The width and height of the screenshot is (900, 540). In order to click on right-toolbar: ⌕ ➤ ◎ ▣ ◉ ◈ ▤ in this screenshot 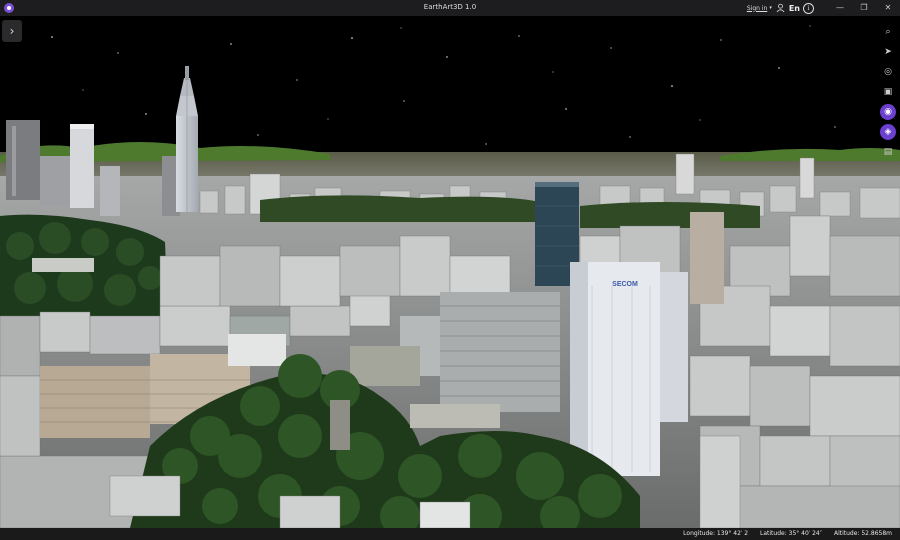, I will do `click(888, 94)`.